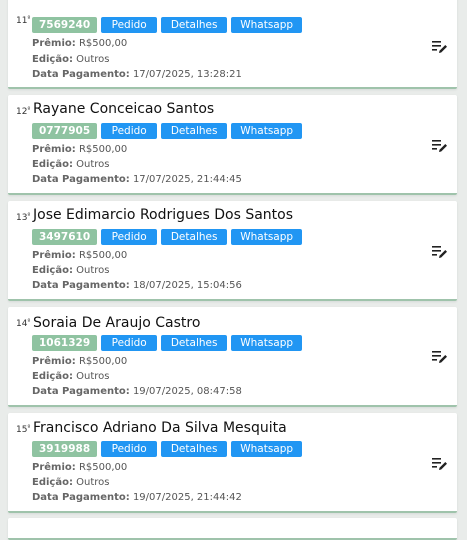 Image resolution: width=467 pixels, height=540 pixels. What do you see at coordinates (232, 529) in the screenshot?
I see `winner-card` at bounding box center [232, 529].